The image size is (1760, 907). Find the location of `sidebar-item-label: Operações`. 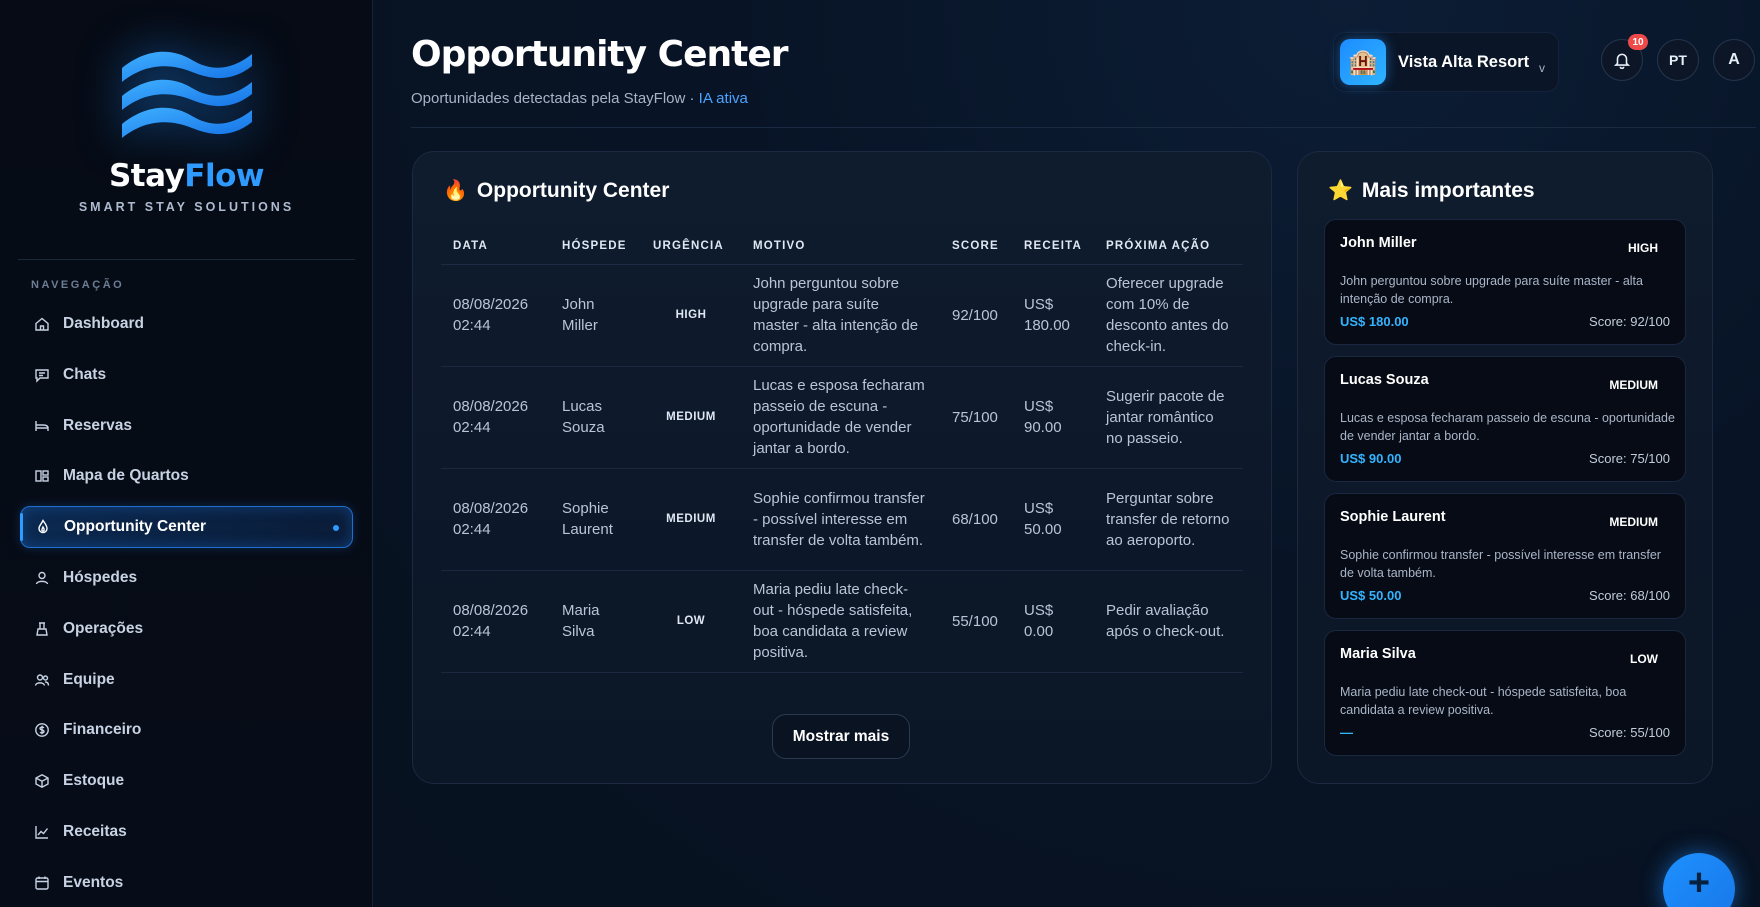

sidebar-item-label: Operações is located at coordinates (103, 628).